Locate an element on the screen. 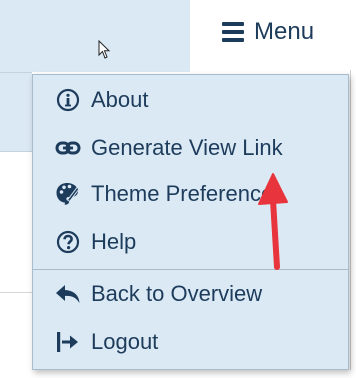 This screenshot has width=356, height=378. sign-out-icon is located at coordinates (68, 342).